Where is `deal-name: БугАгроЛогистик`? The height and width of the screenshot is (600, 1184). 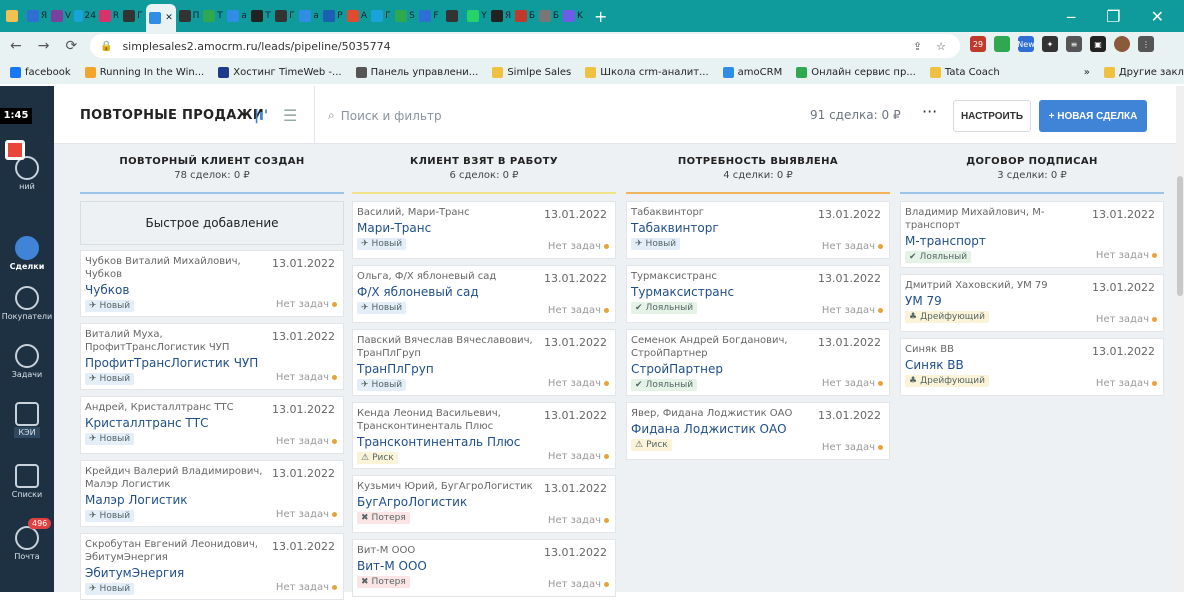
deal-name: БугАгроЛогистик is located at coordinates (484, 502).